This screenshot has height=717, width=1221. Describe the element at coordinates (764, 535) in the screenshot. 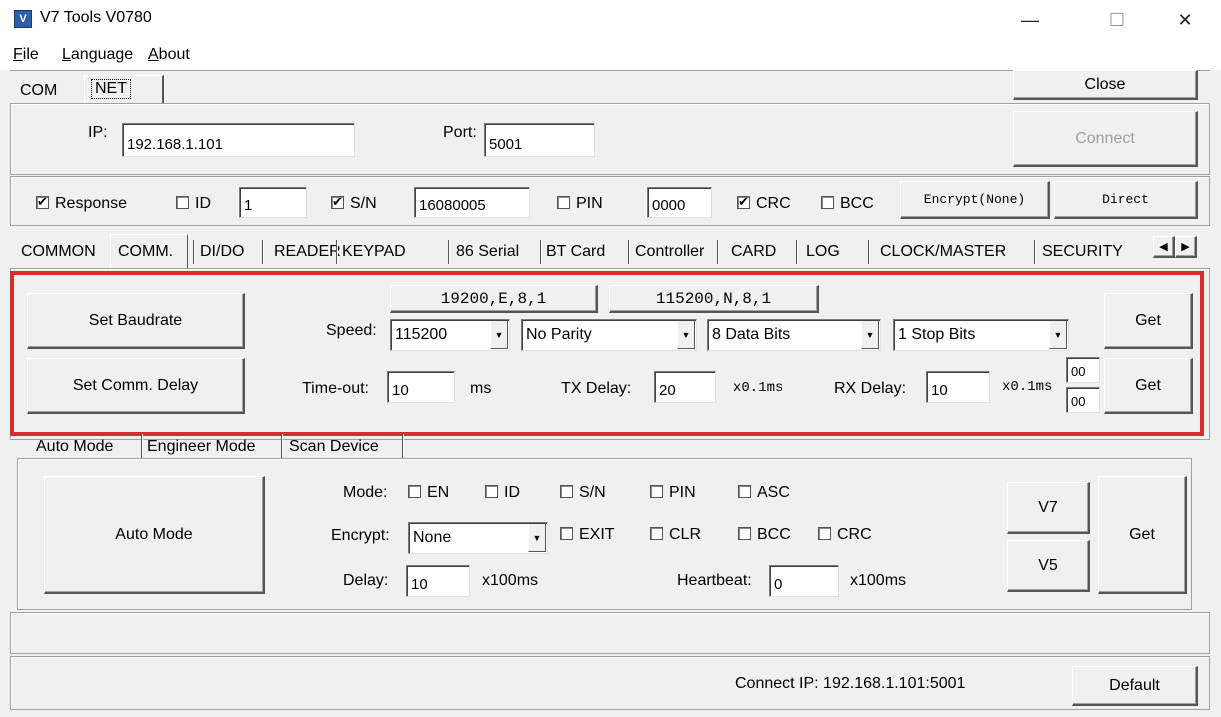

I see `bcc-mode-checkbox: BCC` at that location.